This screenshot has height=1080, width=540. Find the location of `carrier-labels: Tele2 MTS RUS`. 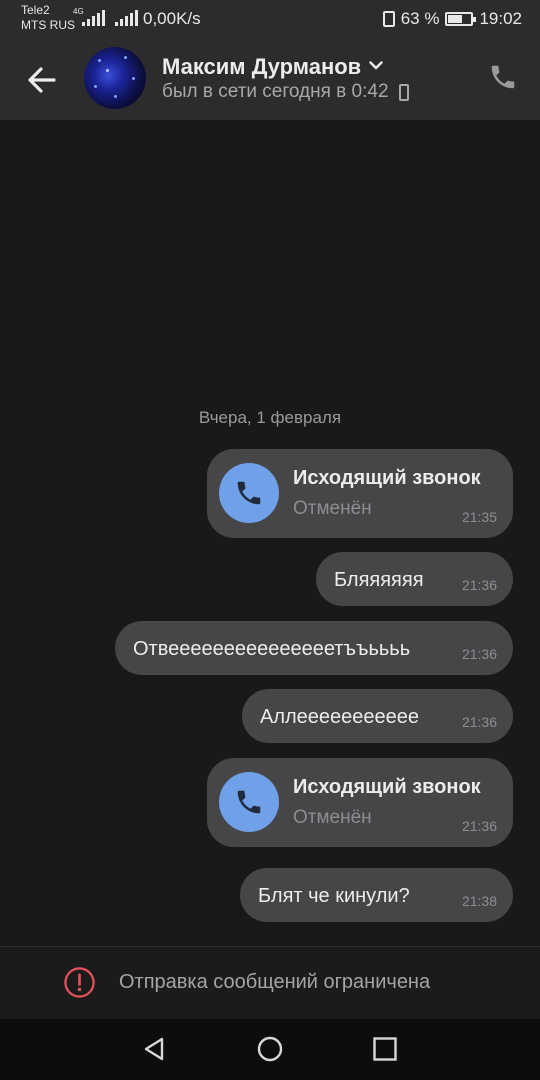

carrier-labels: Tele2 MTS RUS is located at coordinates (48, 18).